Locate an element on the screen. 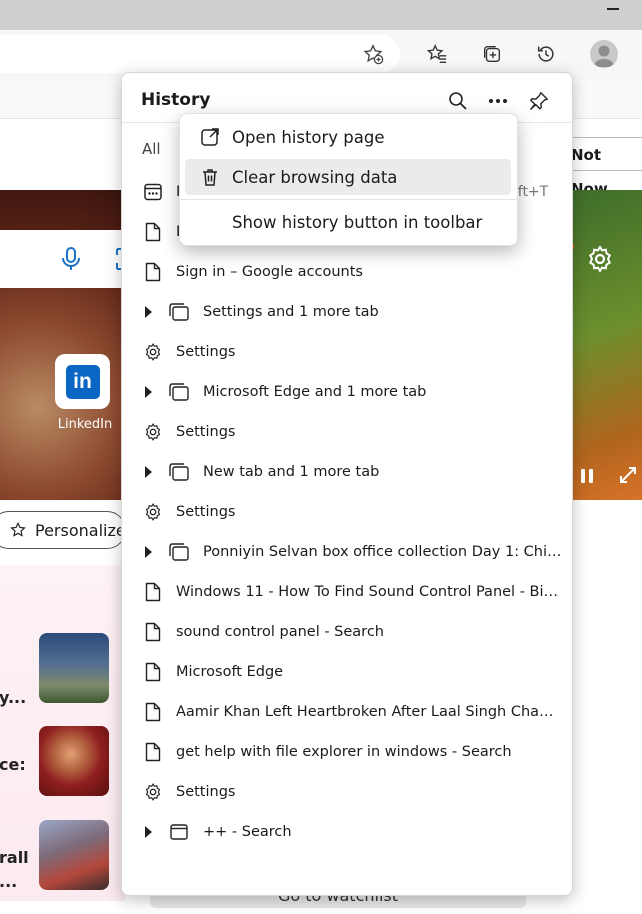 Image resolution: width=642 pixels, height=914 pixels. pin-icon is located at coordinates (539, 101).